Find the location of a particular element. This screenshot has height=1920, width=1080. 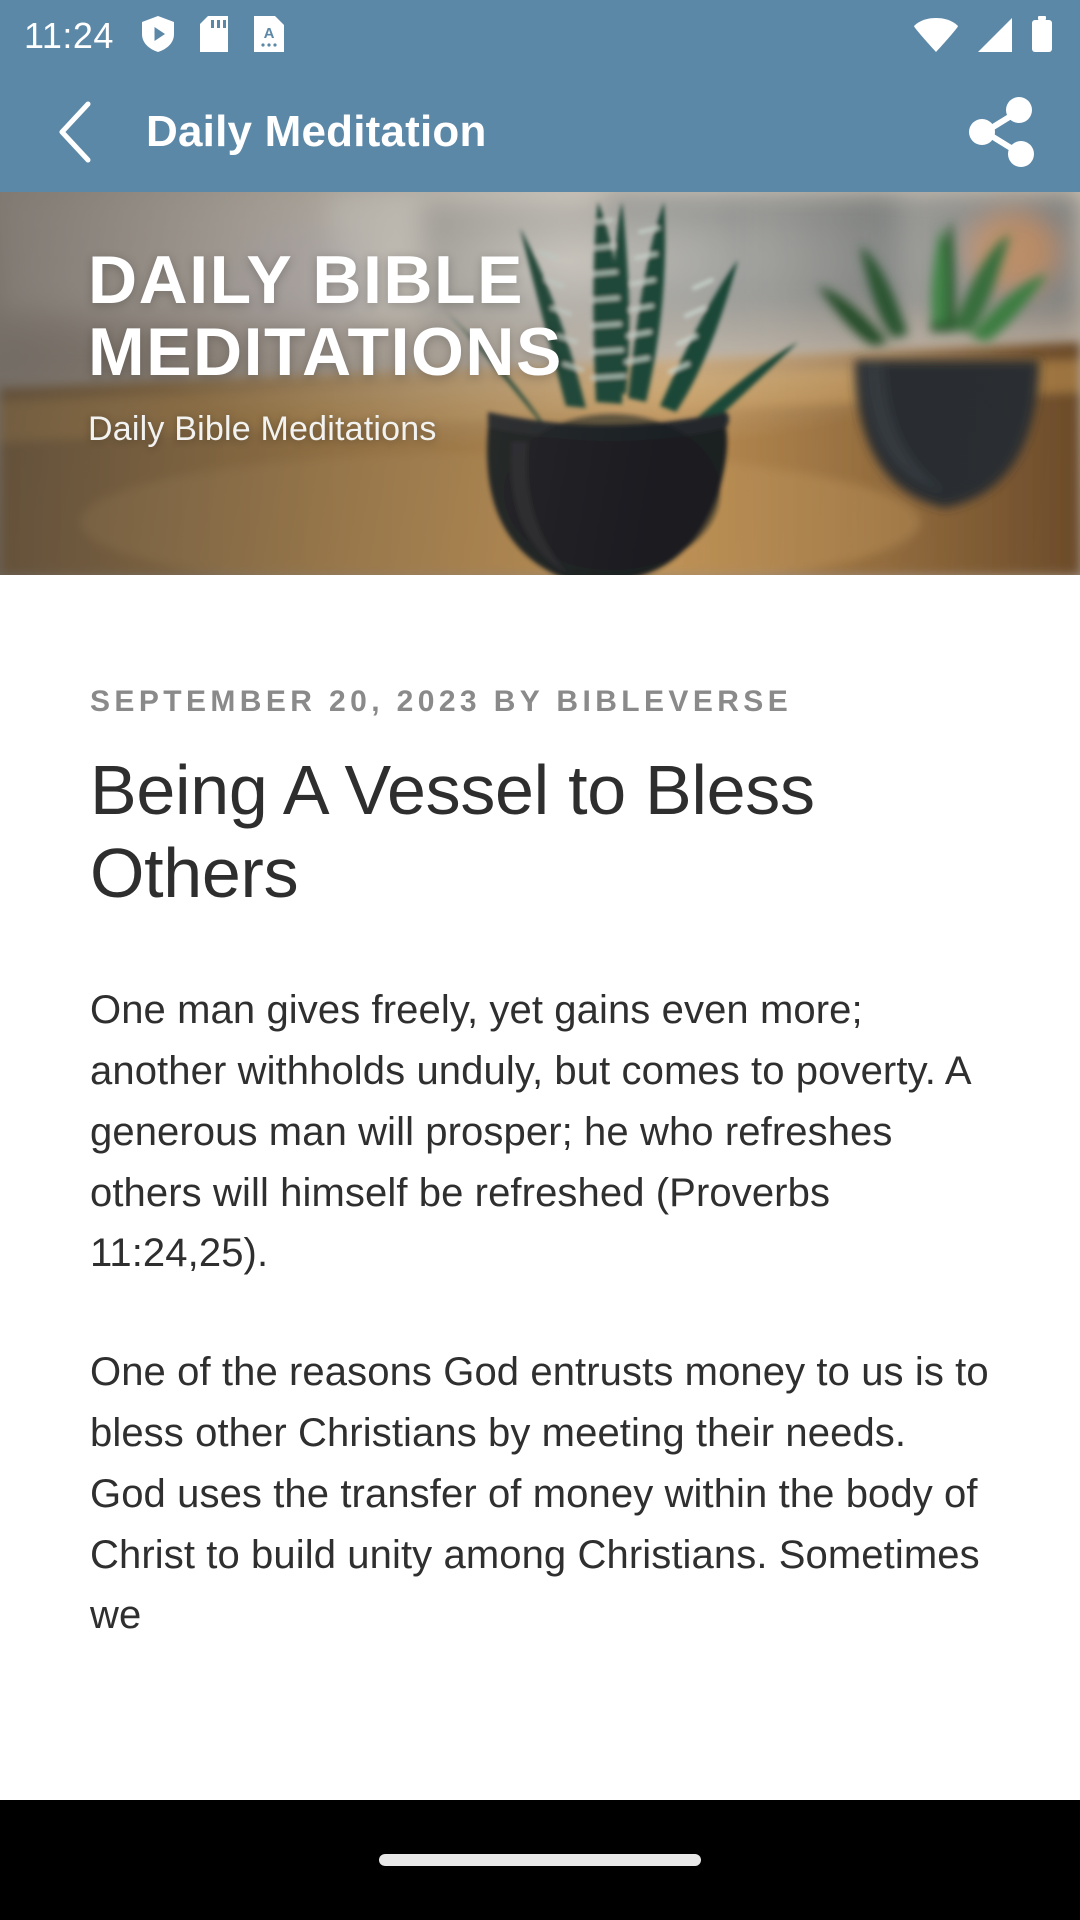

shield-play-icon is located at coordinates (157, 36).